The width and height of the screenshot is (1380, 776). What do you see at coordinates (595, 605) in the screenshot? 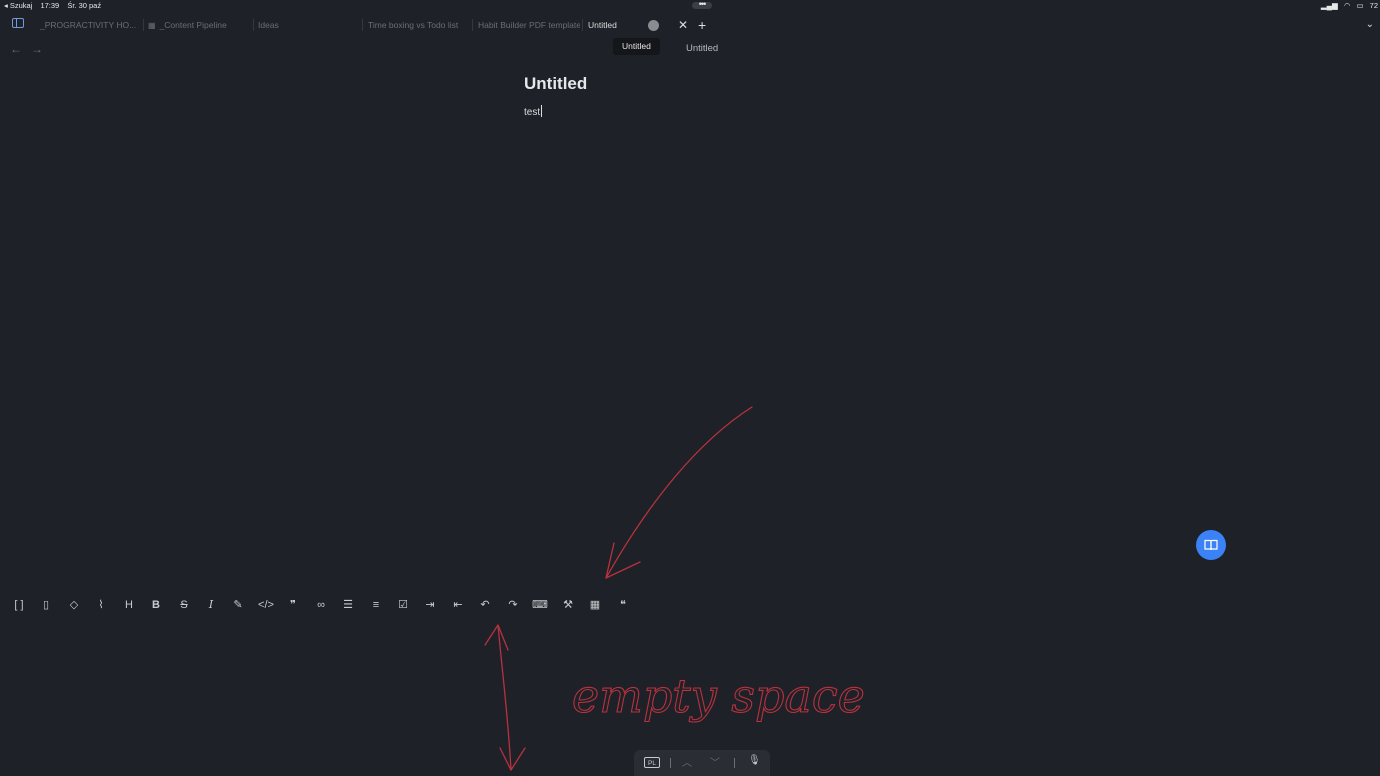
I see `table-icon: ▦` at bounding box center [595, 605].